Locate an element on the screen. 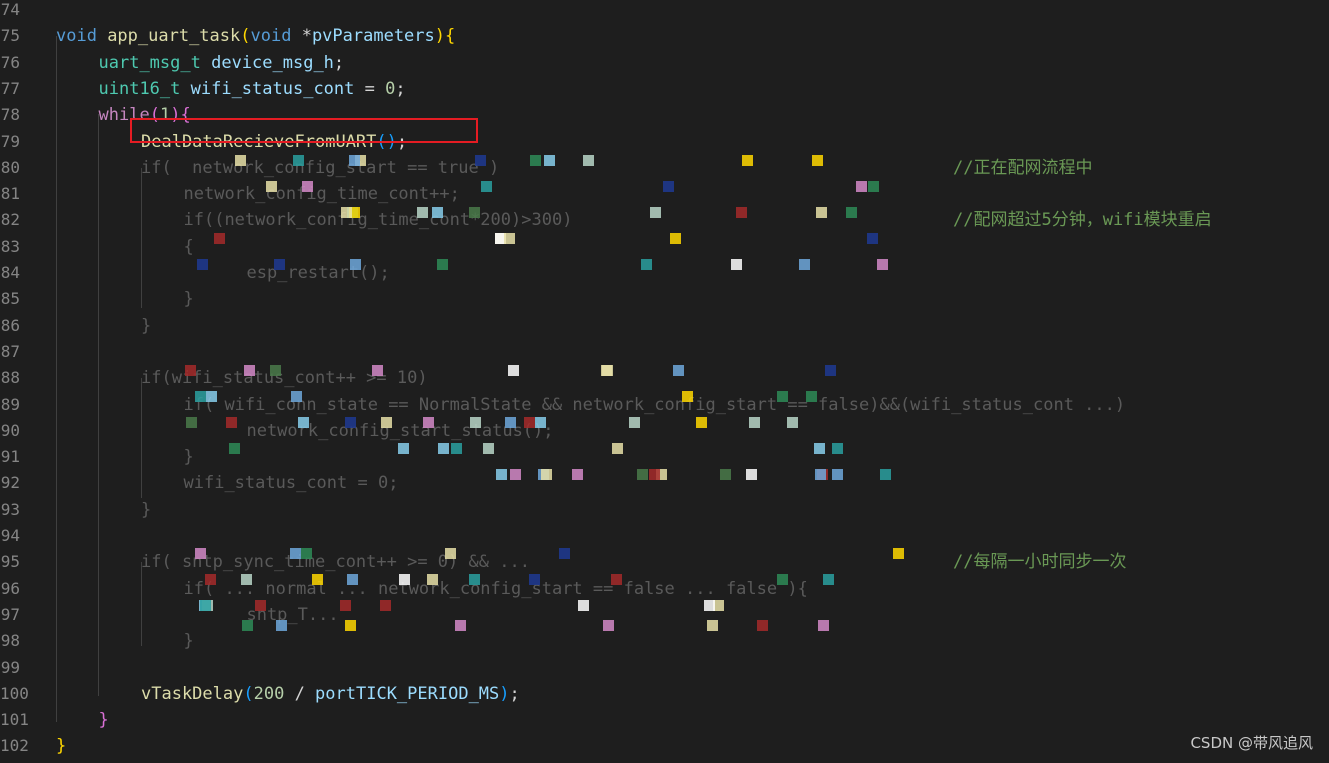  code-comment: //每隔一小时同步一次 is located at coordinates (1040, 562).